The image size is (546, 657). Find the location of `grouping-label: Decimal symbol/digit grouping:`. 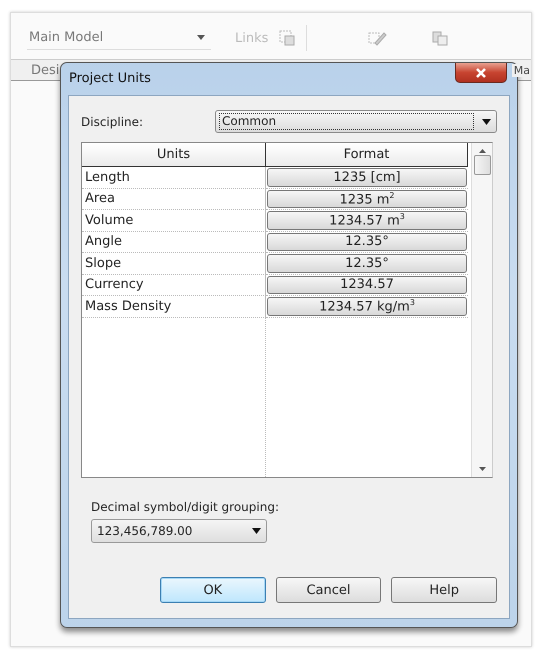

grouping-label: Decimal symbol/digit grouping: is located at coordinates (185, 507).